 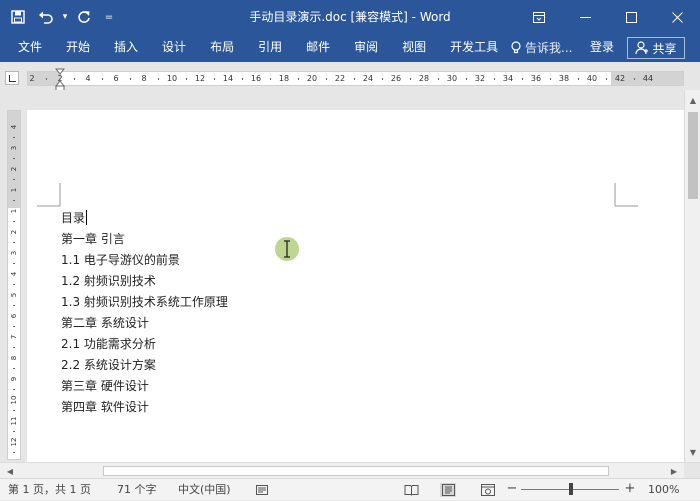 What do you see at coordinates (108, 281) in the screenshot?
I see `toc-line-text: 1.2 射频识别技术` at bounding box center [108, 281].